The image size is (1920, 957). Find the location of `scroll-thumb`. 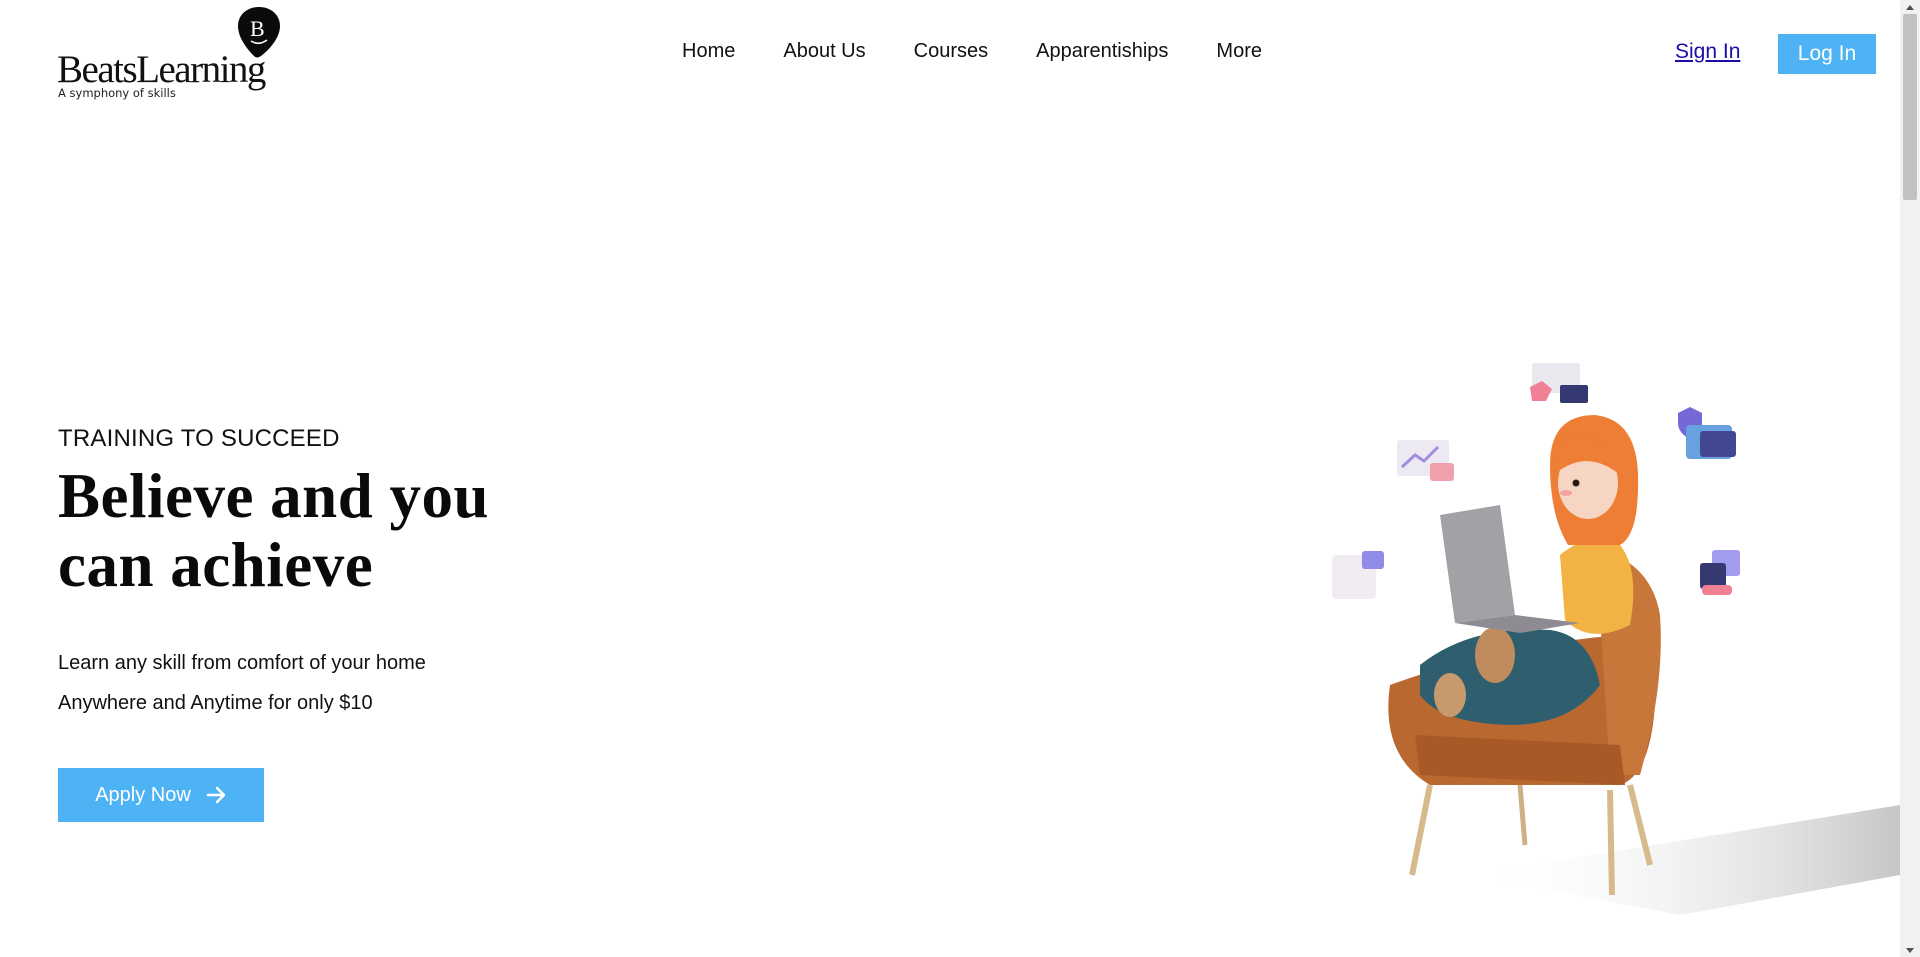

scroll-thumb is located at coordinates (1910, 107).